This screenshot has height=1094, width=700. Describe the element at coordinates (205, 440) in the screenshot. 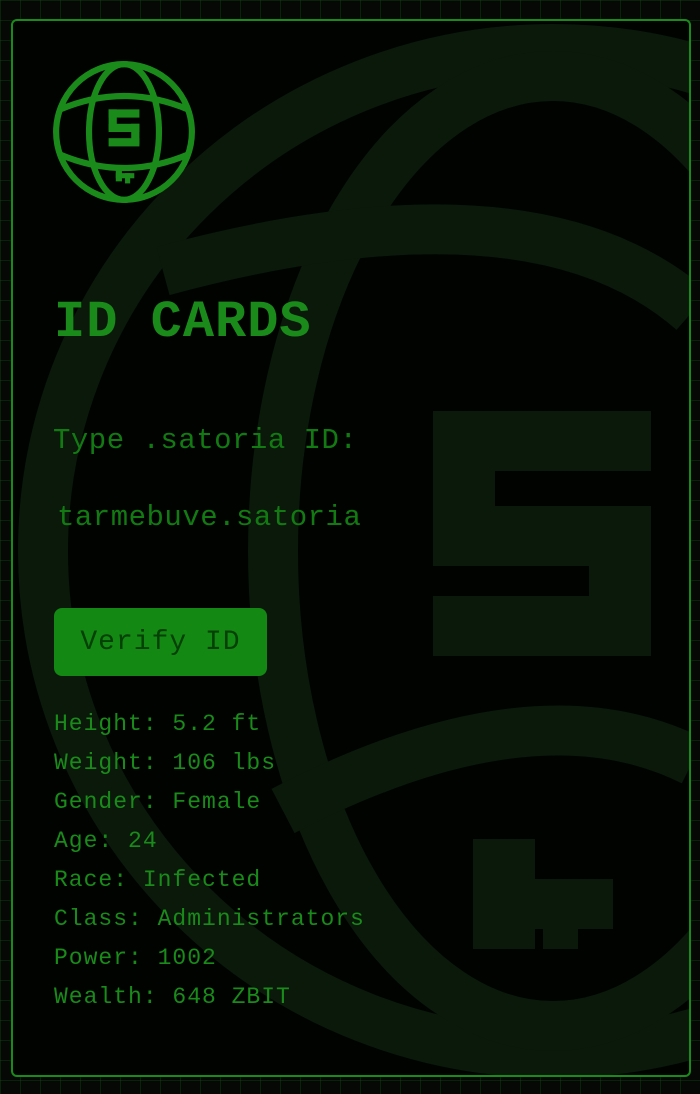

I see `id-prompt-label: Type .satoria ID:` at that location.